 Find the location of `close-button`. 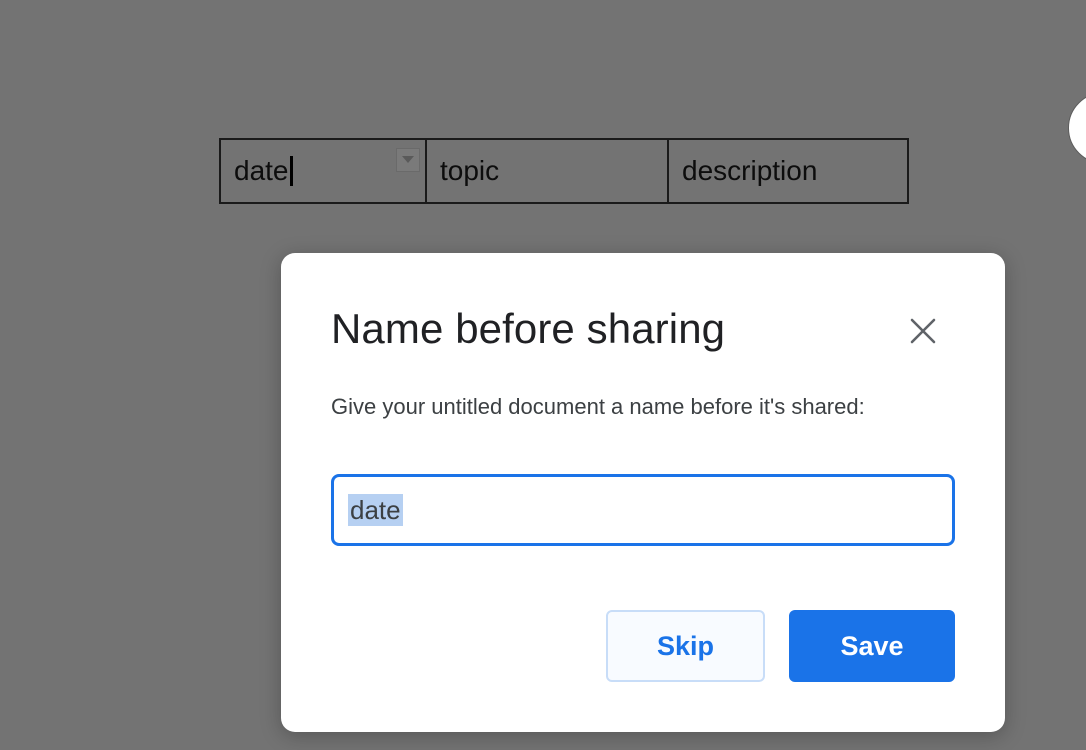

close-button is located at coordinates (923, 331).